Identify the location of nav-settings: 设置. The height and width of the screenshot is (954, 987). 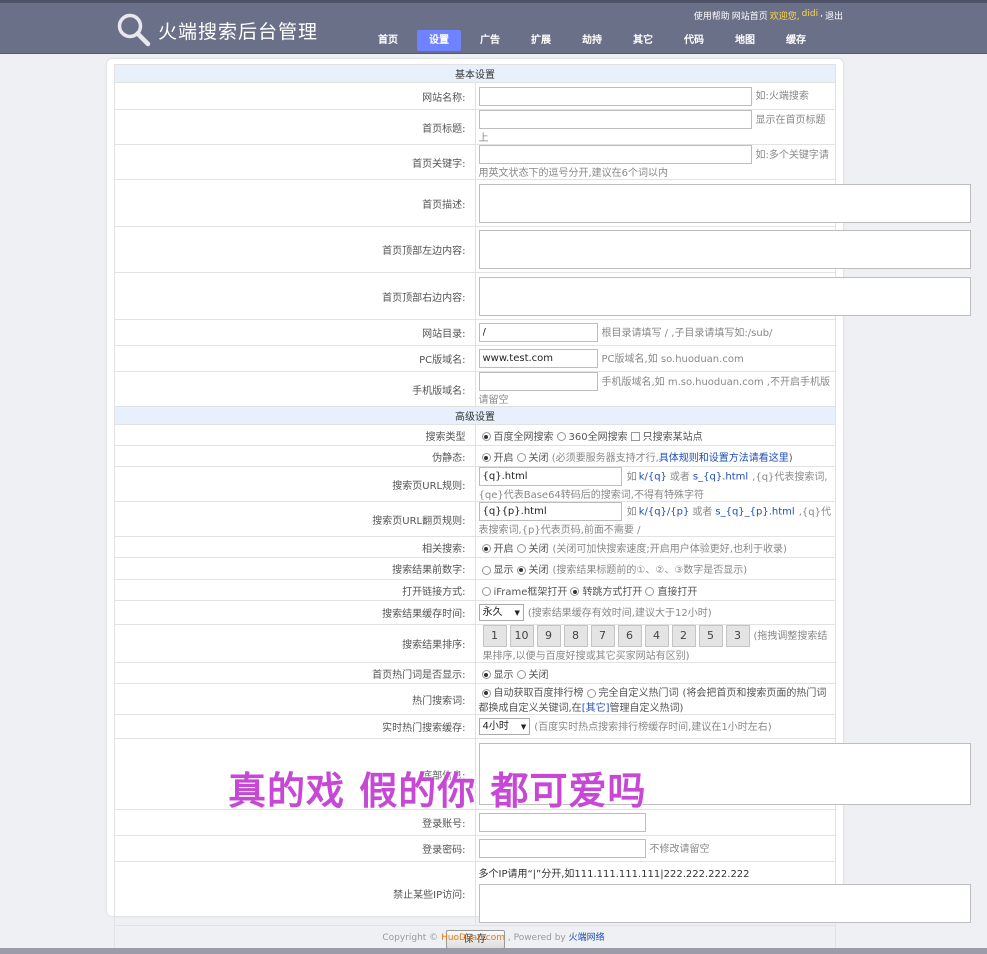
(439, 40).